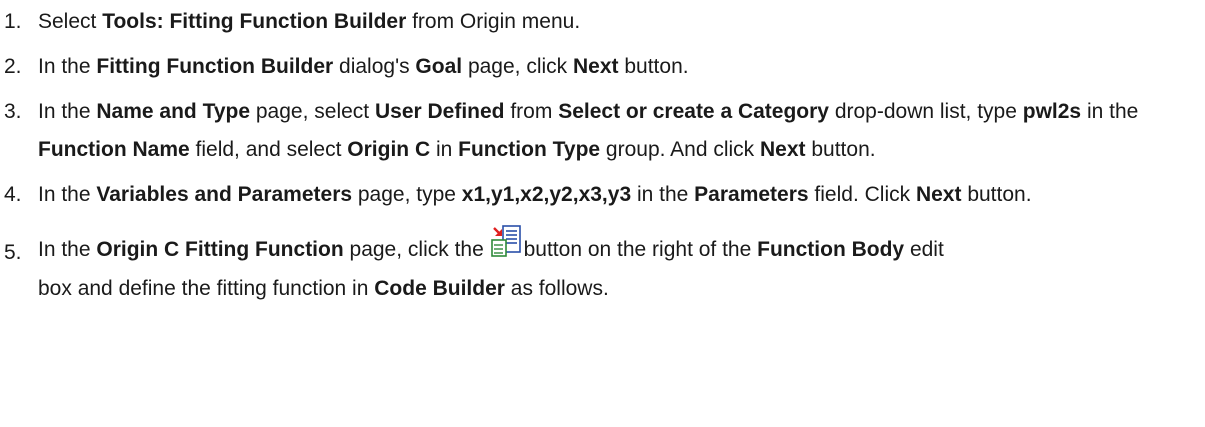  Describe the element at coordinates (206, 288) in the screenshot. I see `text-run: box and define the fitting function in` at that location.